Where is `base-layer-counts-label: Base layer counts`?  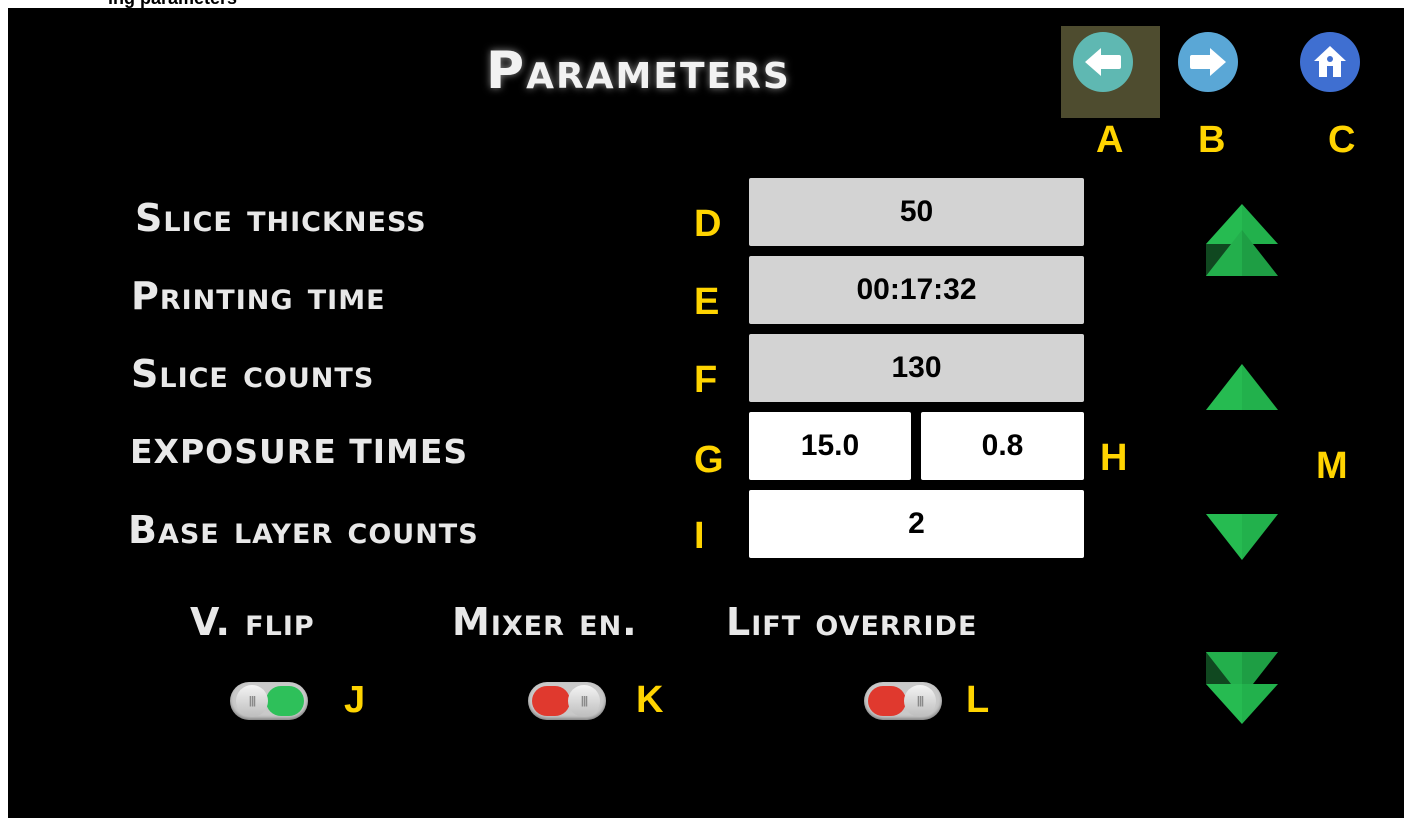
base-layer-counts-label: Base layer counts is located at coordinates (303, 530).